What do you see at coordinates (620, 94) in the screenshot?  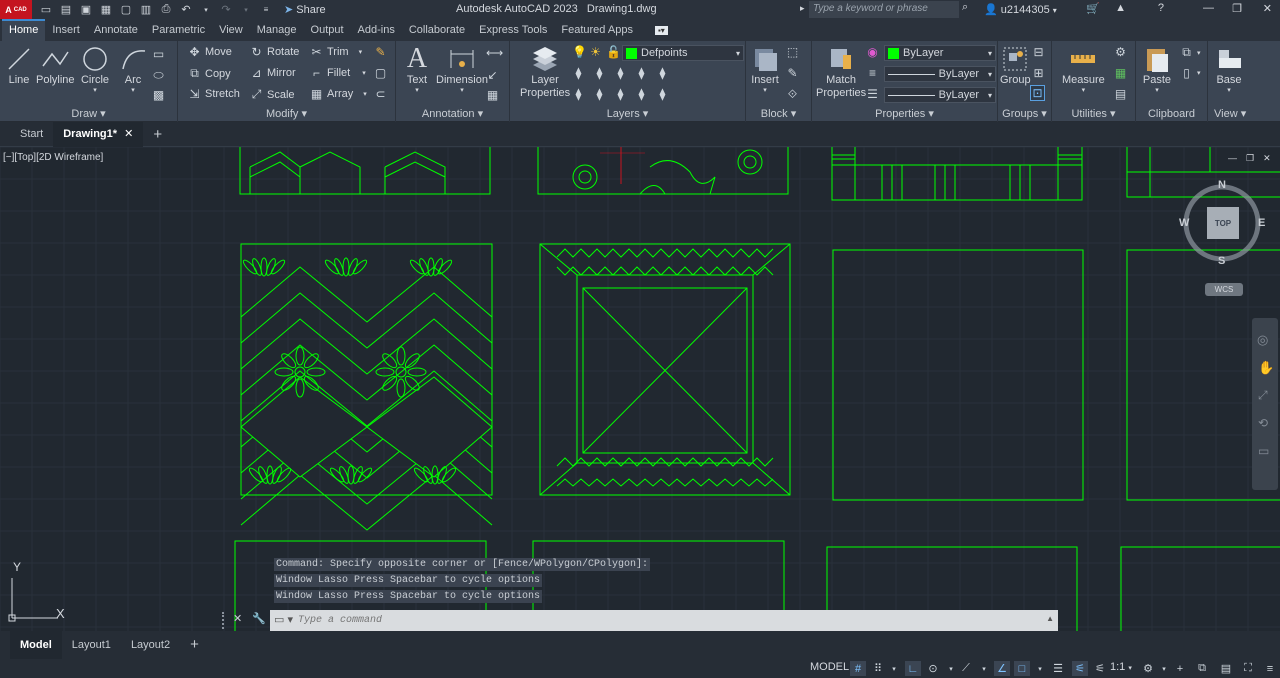 I see `layer-thaw-icon: ⧫` at bounding box center [620, 94].